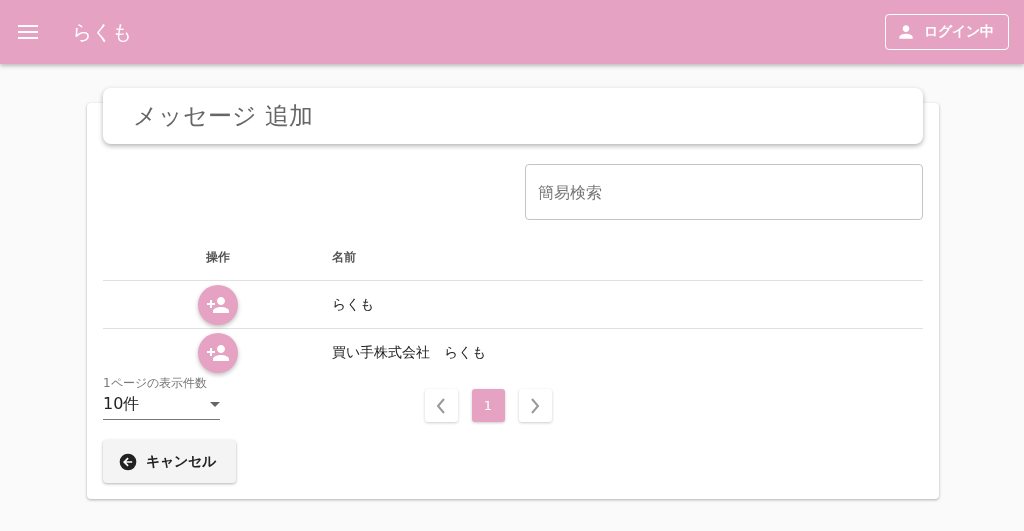  Describe the element at coordinates (161, 407) in the screenshot. I see `page-size-select: 10件` at that location.